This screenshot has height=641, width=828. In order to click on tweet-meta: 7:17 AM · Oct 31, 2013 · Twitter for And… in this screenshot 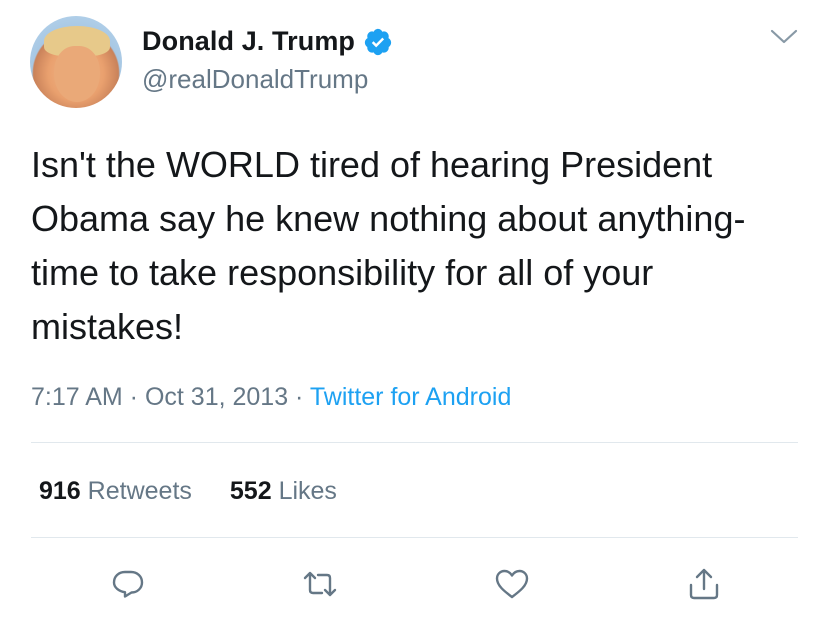, I will do `click(271, 397)`.